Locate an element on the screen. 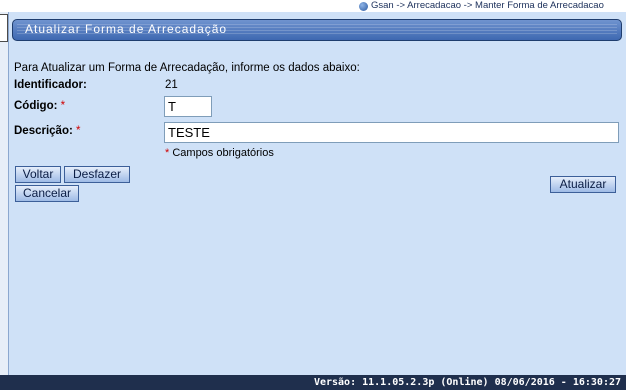 The width and height of the screenshot is (626, 390). codigo-label: Código: * is located at coordinates (39, 106).